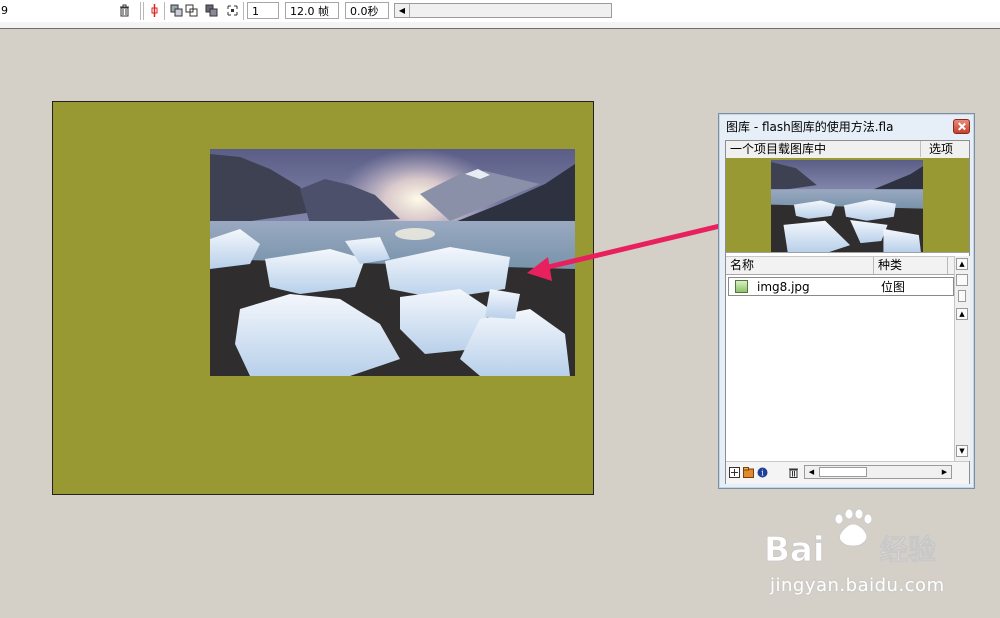  What do you see at coordinates (500, 25) in the screenshot?
I see `timeline-divider` at bounding box center [500, 25].